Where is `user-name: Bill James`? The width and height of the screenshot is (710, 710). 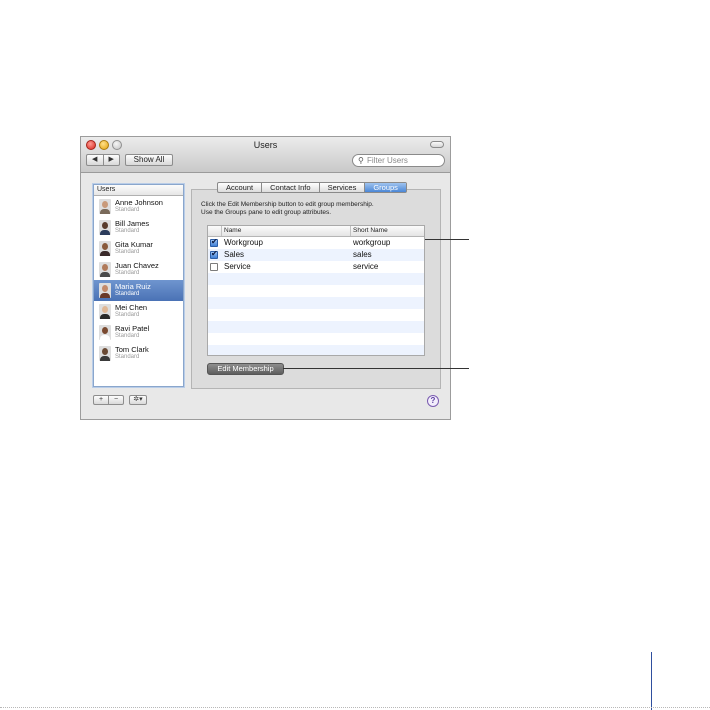 user-name: Bill James is located at coordinates (132, 223).